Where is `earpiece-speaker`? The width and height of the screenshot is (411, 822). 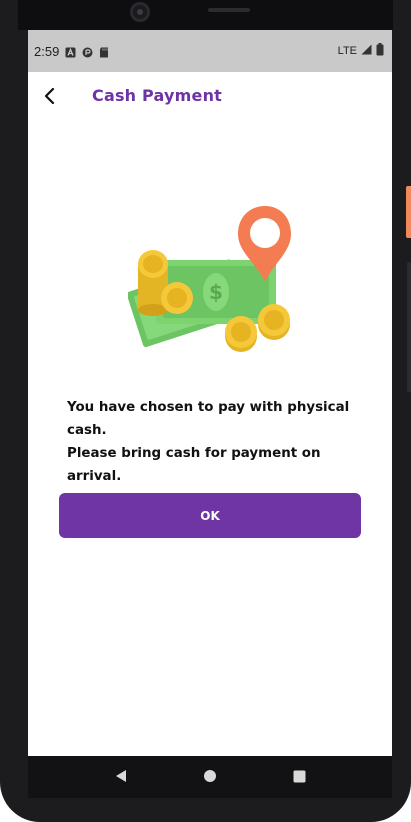
earpiece-speaker is located at coordinates (229, 10).